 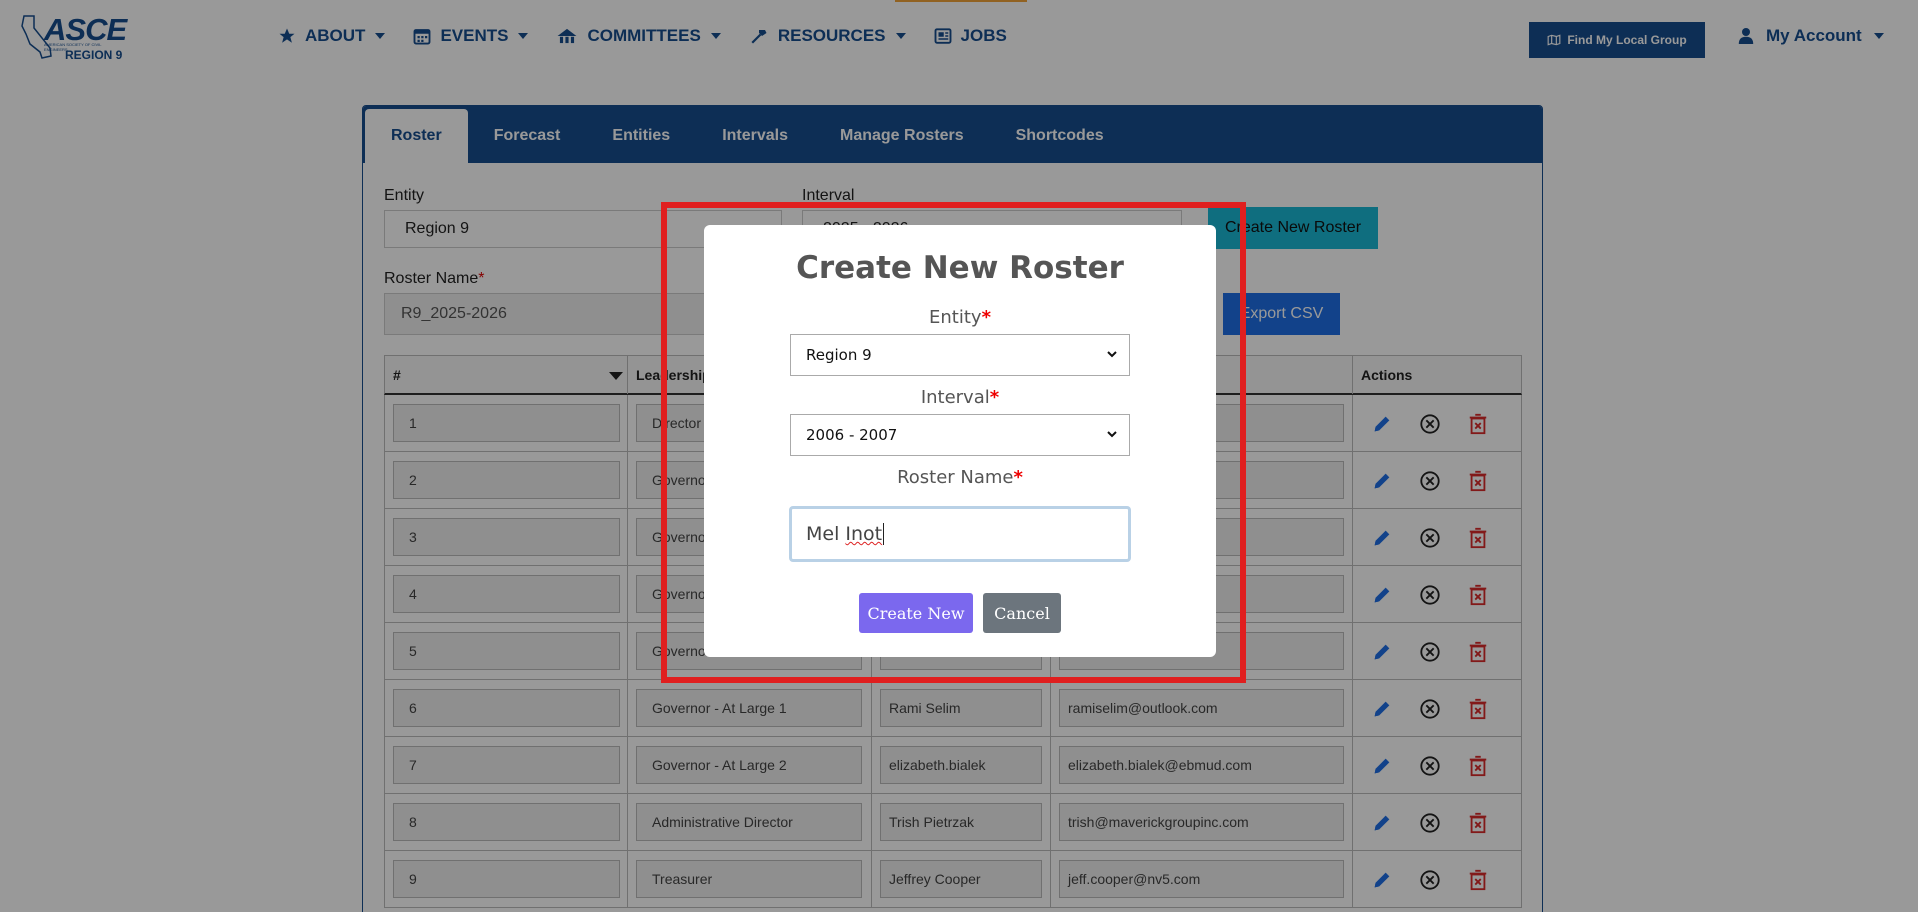 I want to click on modal-entity-value: Region 9, so click(x=839, y=355).